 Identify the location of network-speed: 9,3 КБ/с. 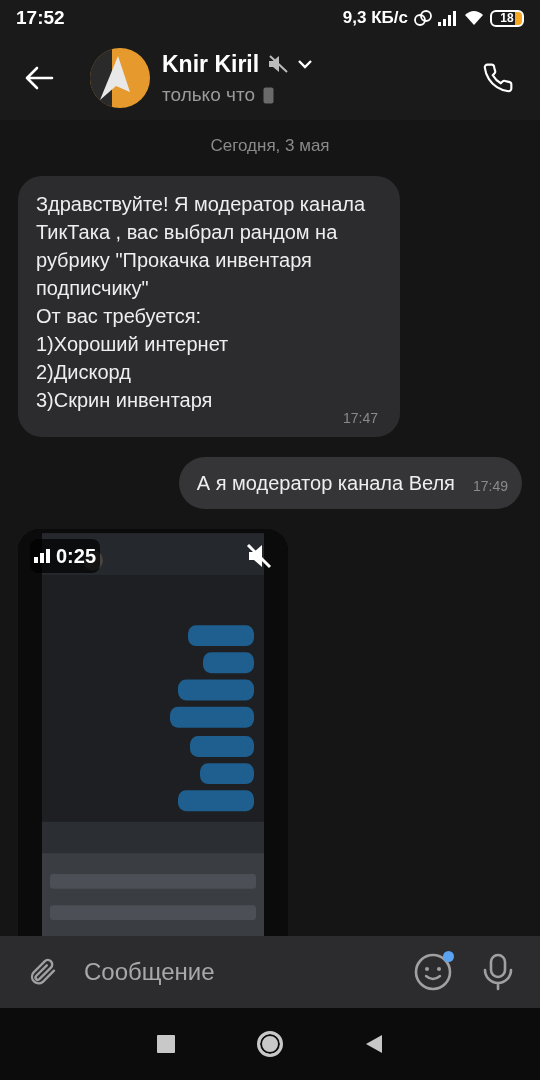
(375, 18).